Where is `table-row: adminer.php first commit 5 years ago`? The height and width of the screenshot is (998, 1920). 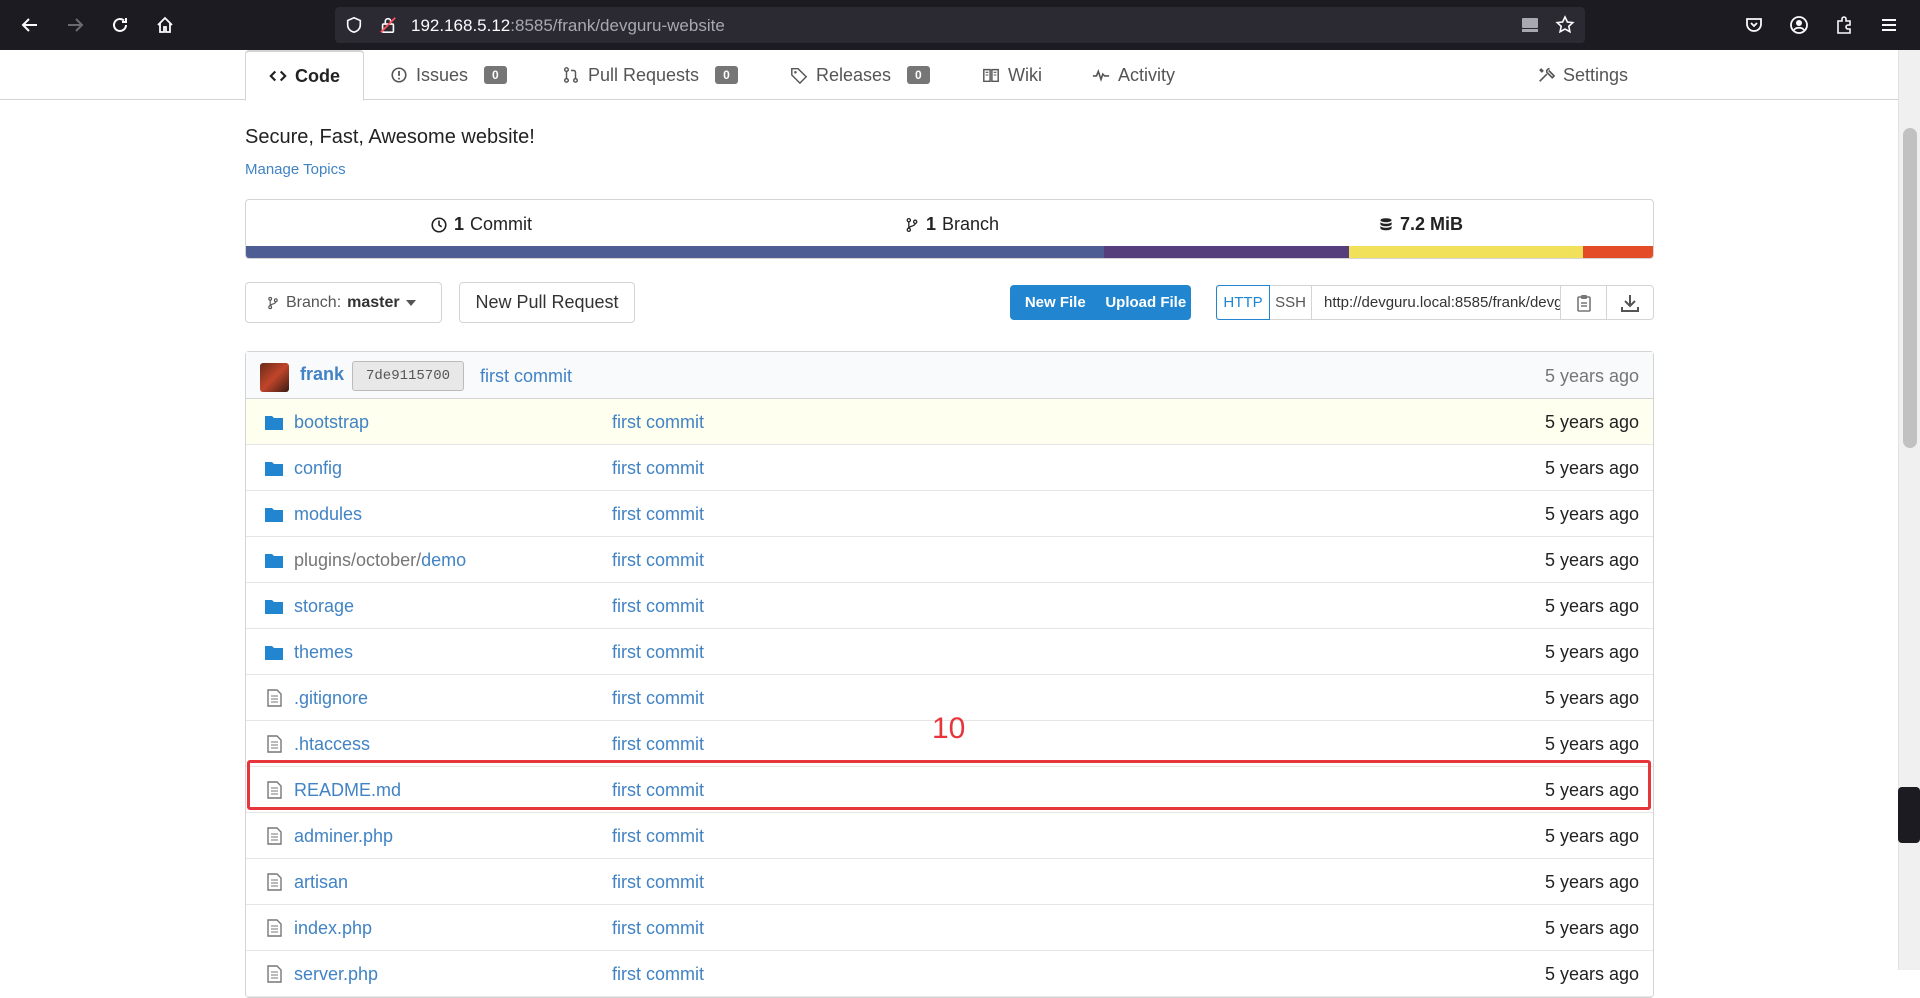
table-row: adminer.php first commit 5 years ago is located at coordinates (949, 836).